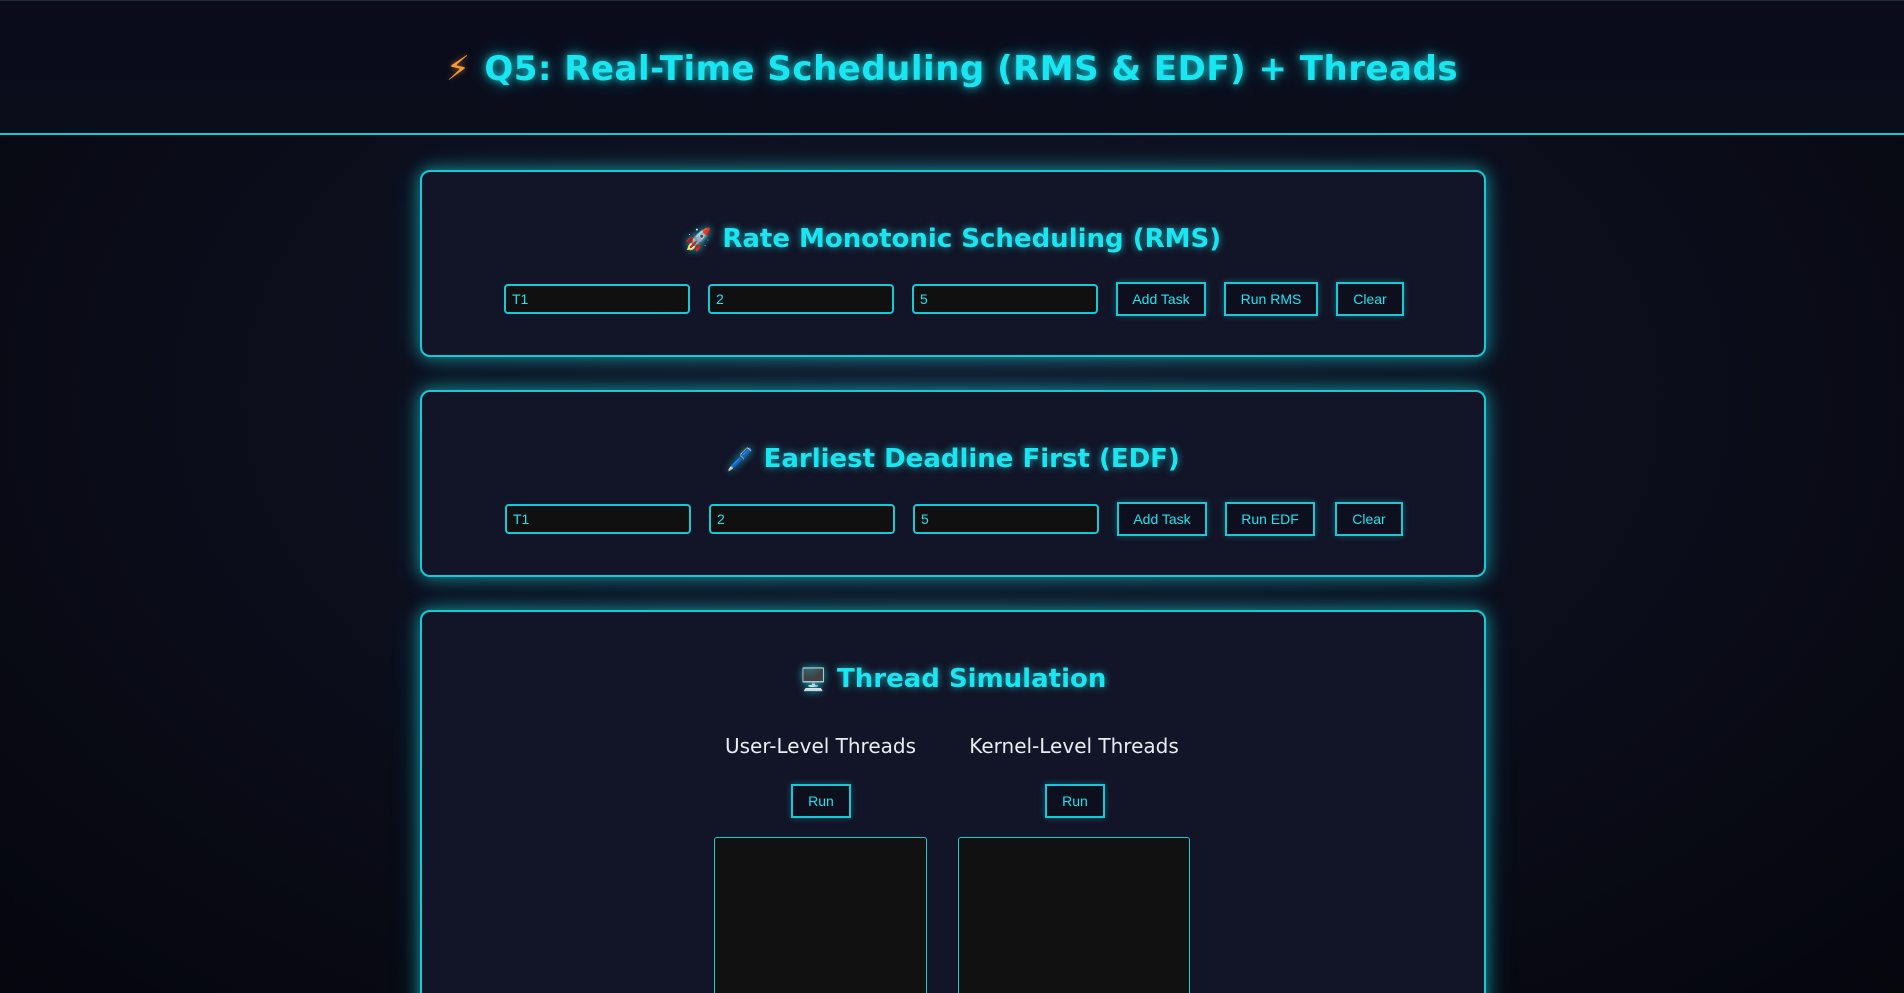  I want to click on rms-task-name-input, so click(597, 299).